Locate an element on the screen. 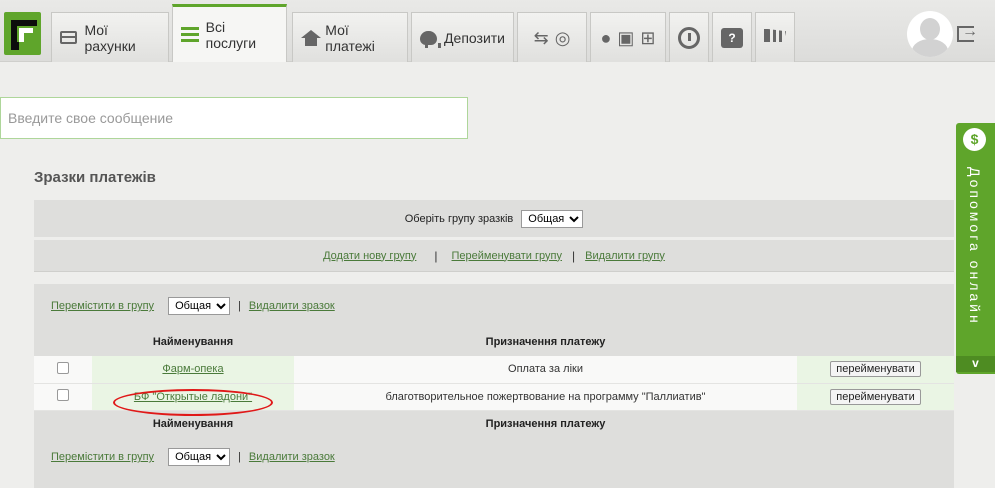 The width and height of the screenshot is (995, 488). row-name-cell: БФ "Открытые ладони" is located at coordinates (193, 397).